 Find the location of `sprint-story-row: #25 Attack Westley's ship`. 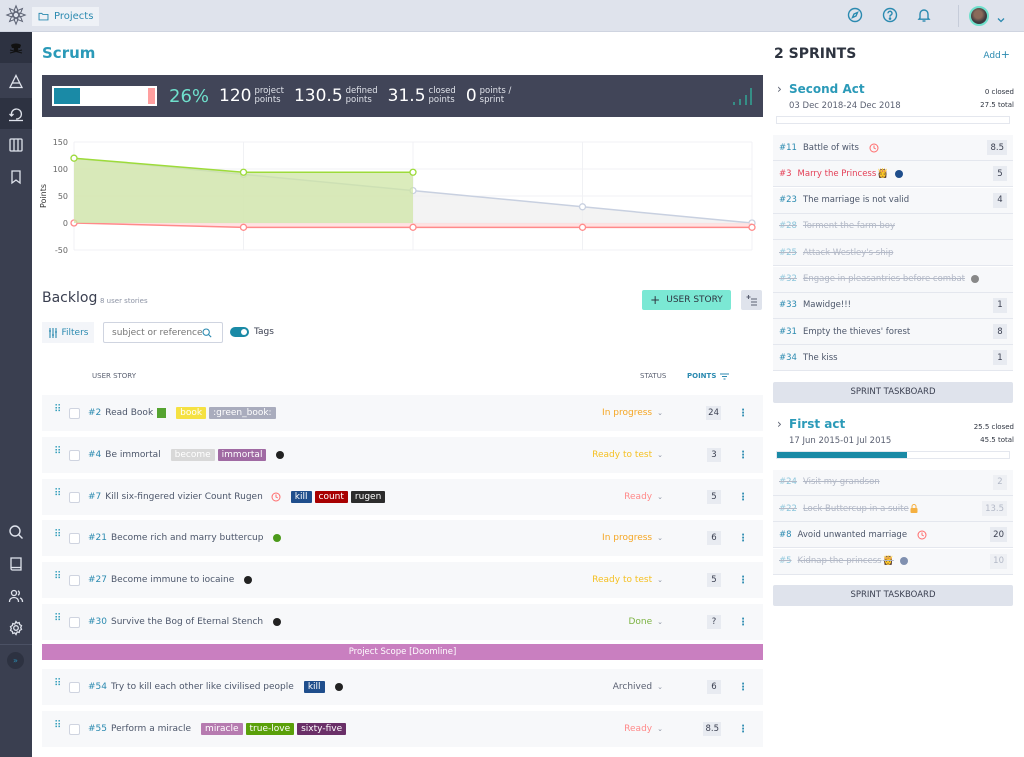

sprint-story-row: #25 Attack Westley's ship is located at coordinates (893, 253).